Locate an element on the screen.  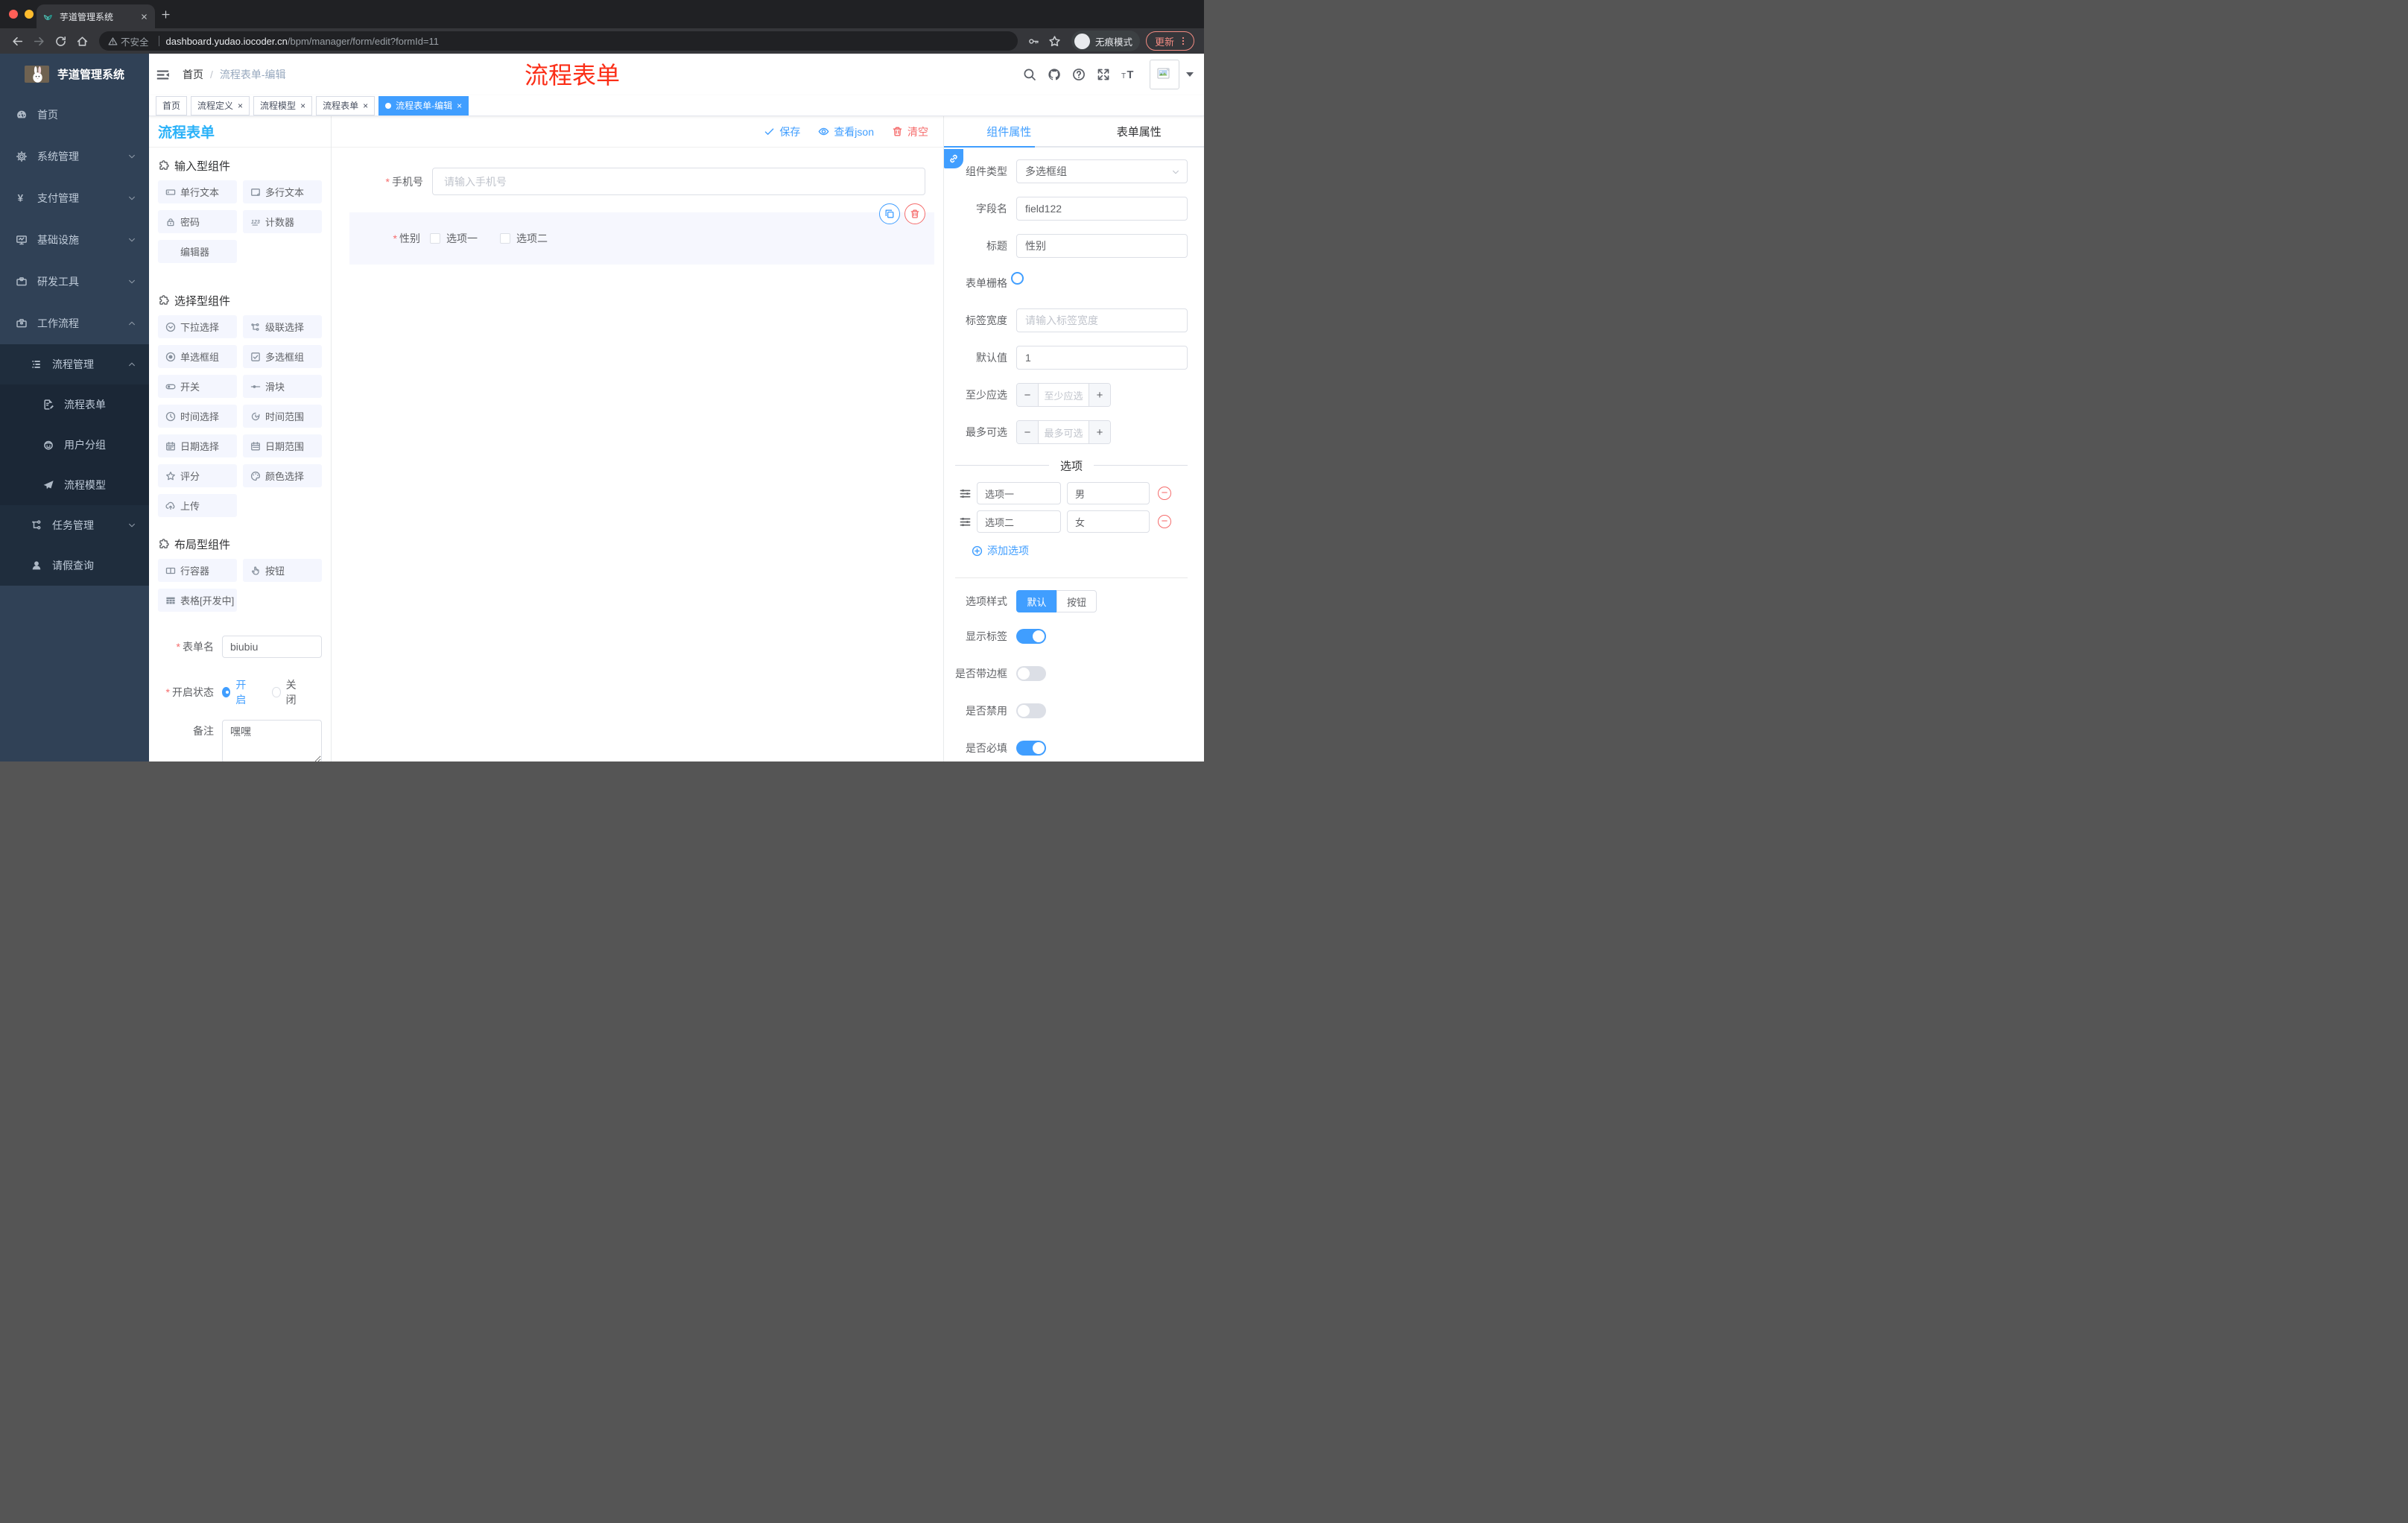
password-key-icon is located at coordinates (1033, 41).